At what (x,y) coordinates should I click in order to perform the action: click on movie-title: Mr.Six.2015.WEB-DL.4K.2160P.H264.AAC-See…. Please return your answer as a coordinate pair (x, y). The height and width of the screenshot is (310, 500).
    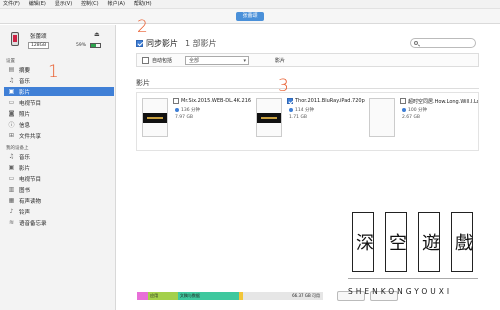
    Looking at the image, I should click on (216, 101).